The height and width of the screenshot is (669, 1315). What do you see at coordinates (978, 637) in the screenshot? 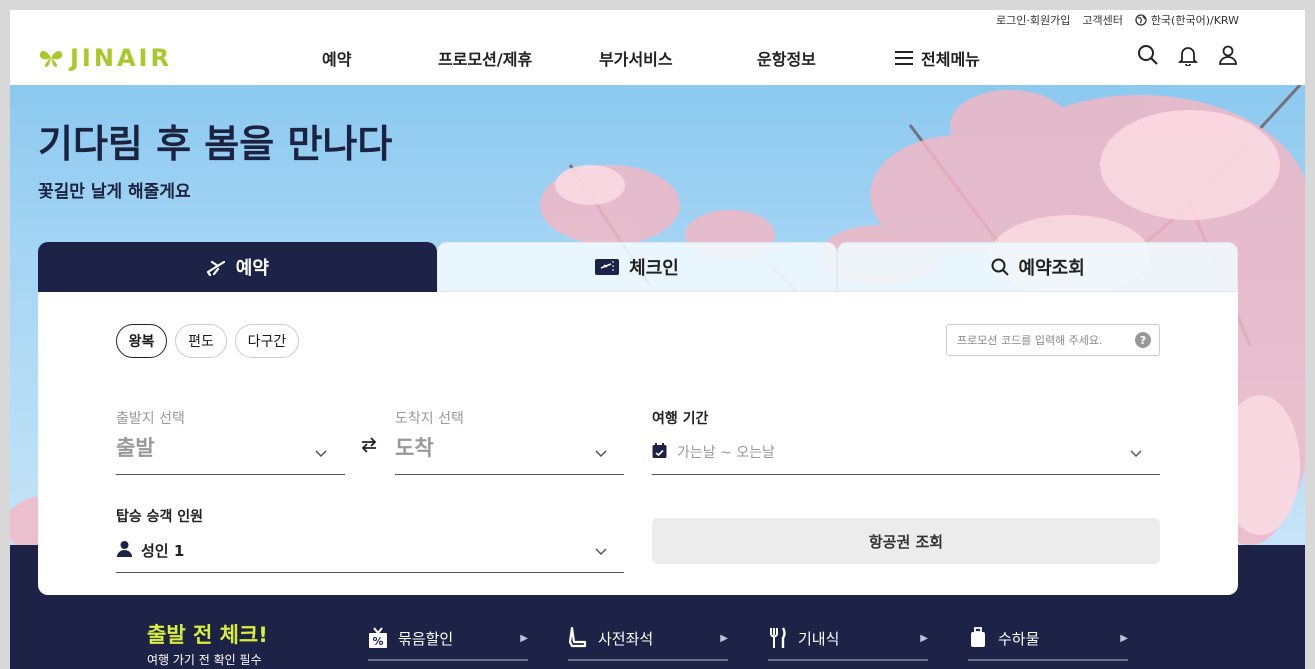
I see `luggage-icon` at bounding box center [978, 637].